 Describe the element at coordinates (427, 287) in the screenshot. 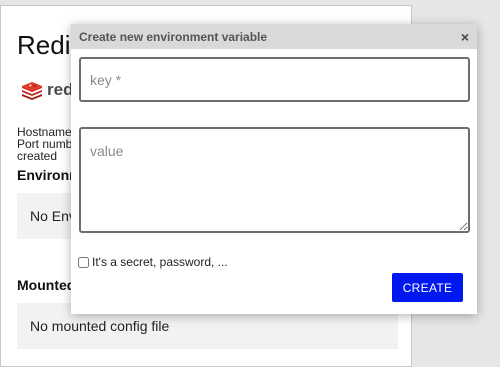

I see `create-button: CREATE` at that location.